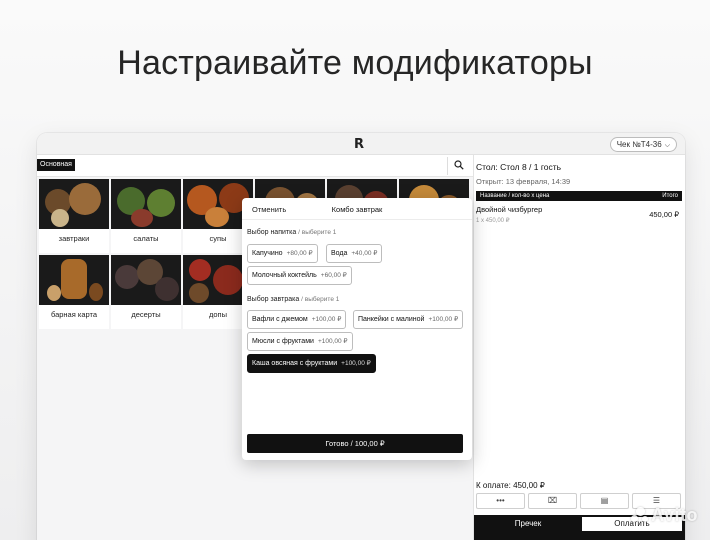 The height and width of the screenshot is (540, 710). What do you see at coordinates (74, 238) in the screenshot?
I see `category-label: завтраки` at bounding box center [74, 238].